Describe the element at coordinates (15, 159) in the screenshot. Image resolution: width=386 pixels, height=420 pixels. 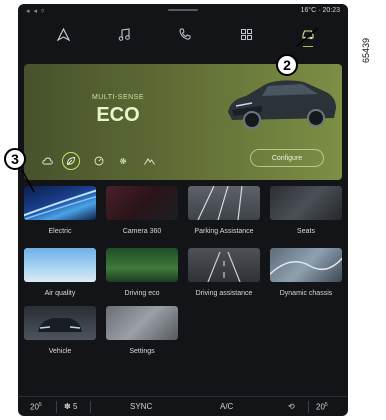
I see `callout-3: 3` at that location.